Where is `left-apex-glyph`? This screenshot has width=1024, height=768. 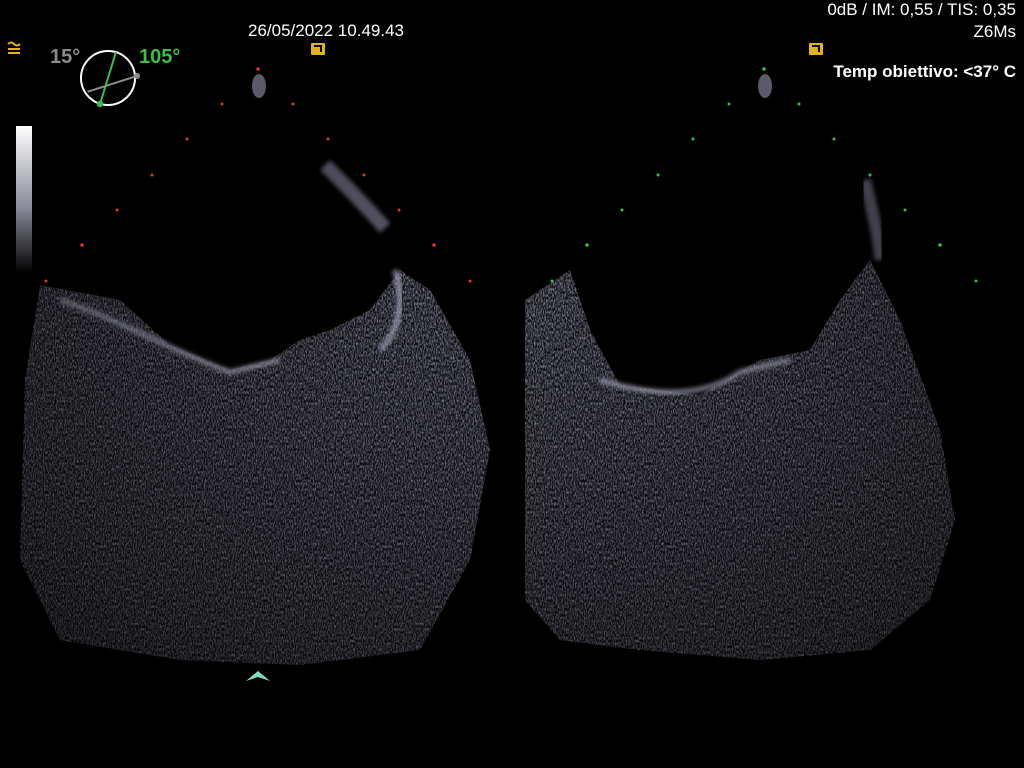
left-apex-glyph is located at coordinates (259, 86).